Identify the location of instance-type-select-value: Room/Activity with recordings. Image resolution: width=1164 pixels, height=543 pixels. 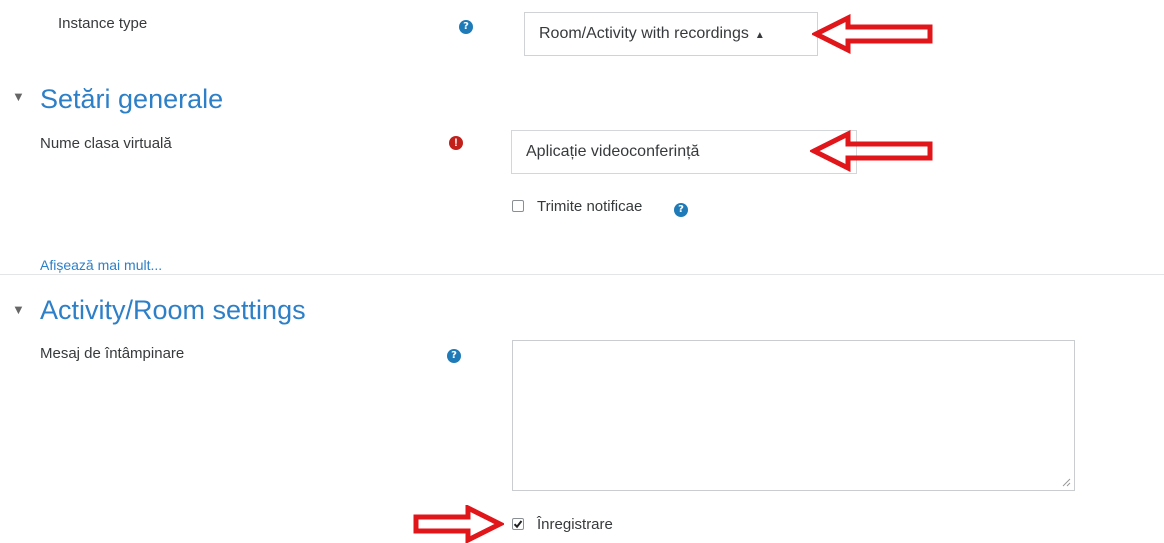
(644, 33).